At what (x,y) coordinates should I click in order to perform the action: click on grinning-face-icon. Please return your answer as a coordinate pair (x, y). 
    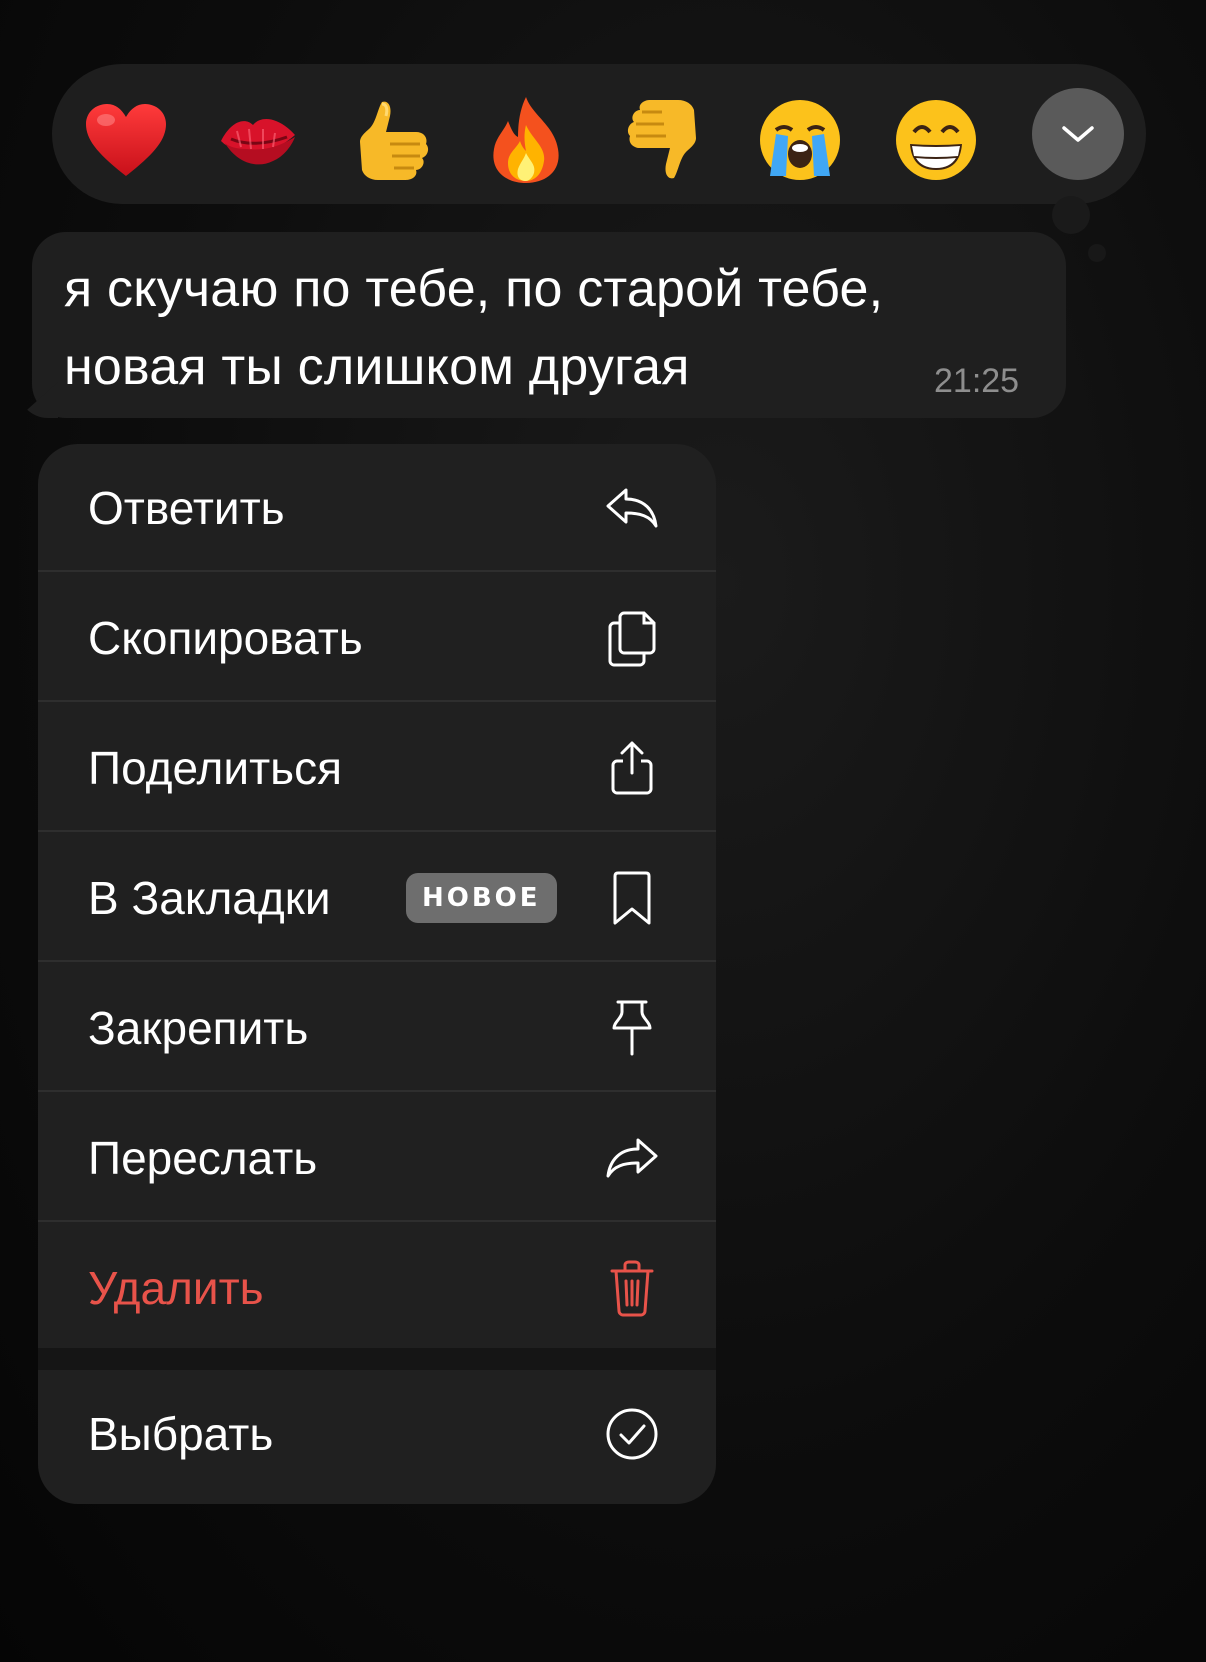
    Looking at the image, I should click on (936, 140).